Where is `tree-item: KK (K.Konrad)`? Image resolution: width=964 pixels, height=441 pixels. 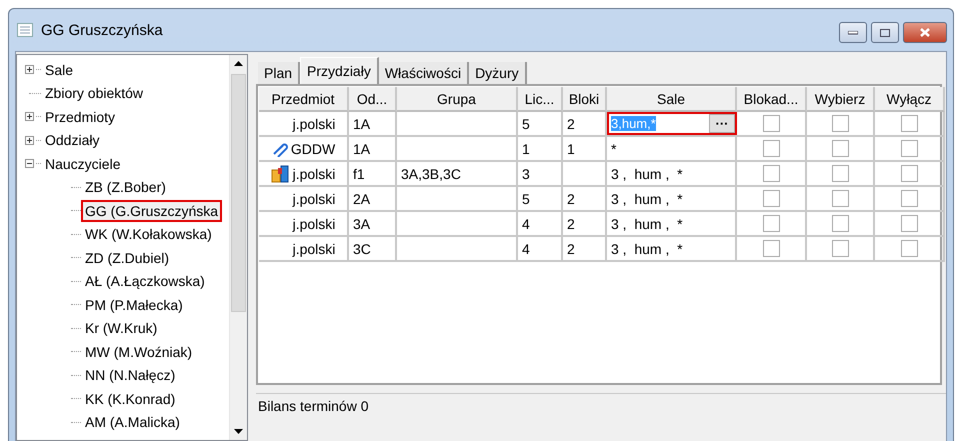
tree-item: KK (K.Konrad) is located at coordinates (130, 399).